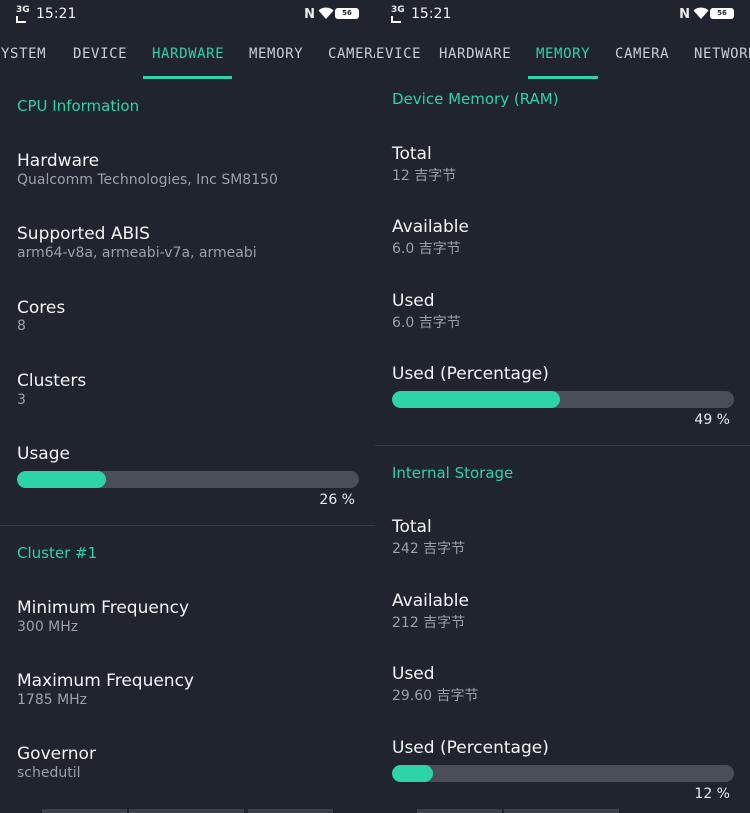 The width and height of the screenshot is (750, 813). I want to click on storage-total-label: Total, so click(412, 527).